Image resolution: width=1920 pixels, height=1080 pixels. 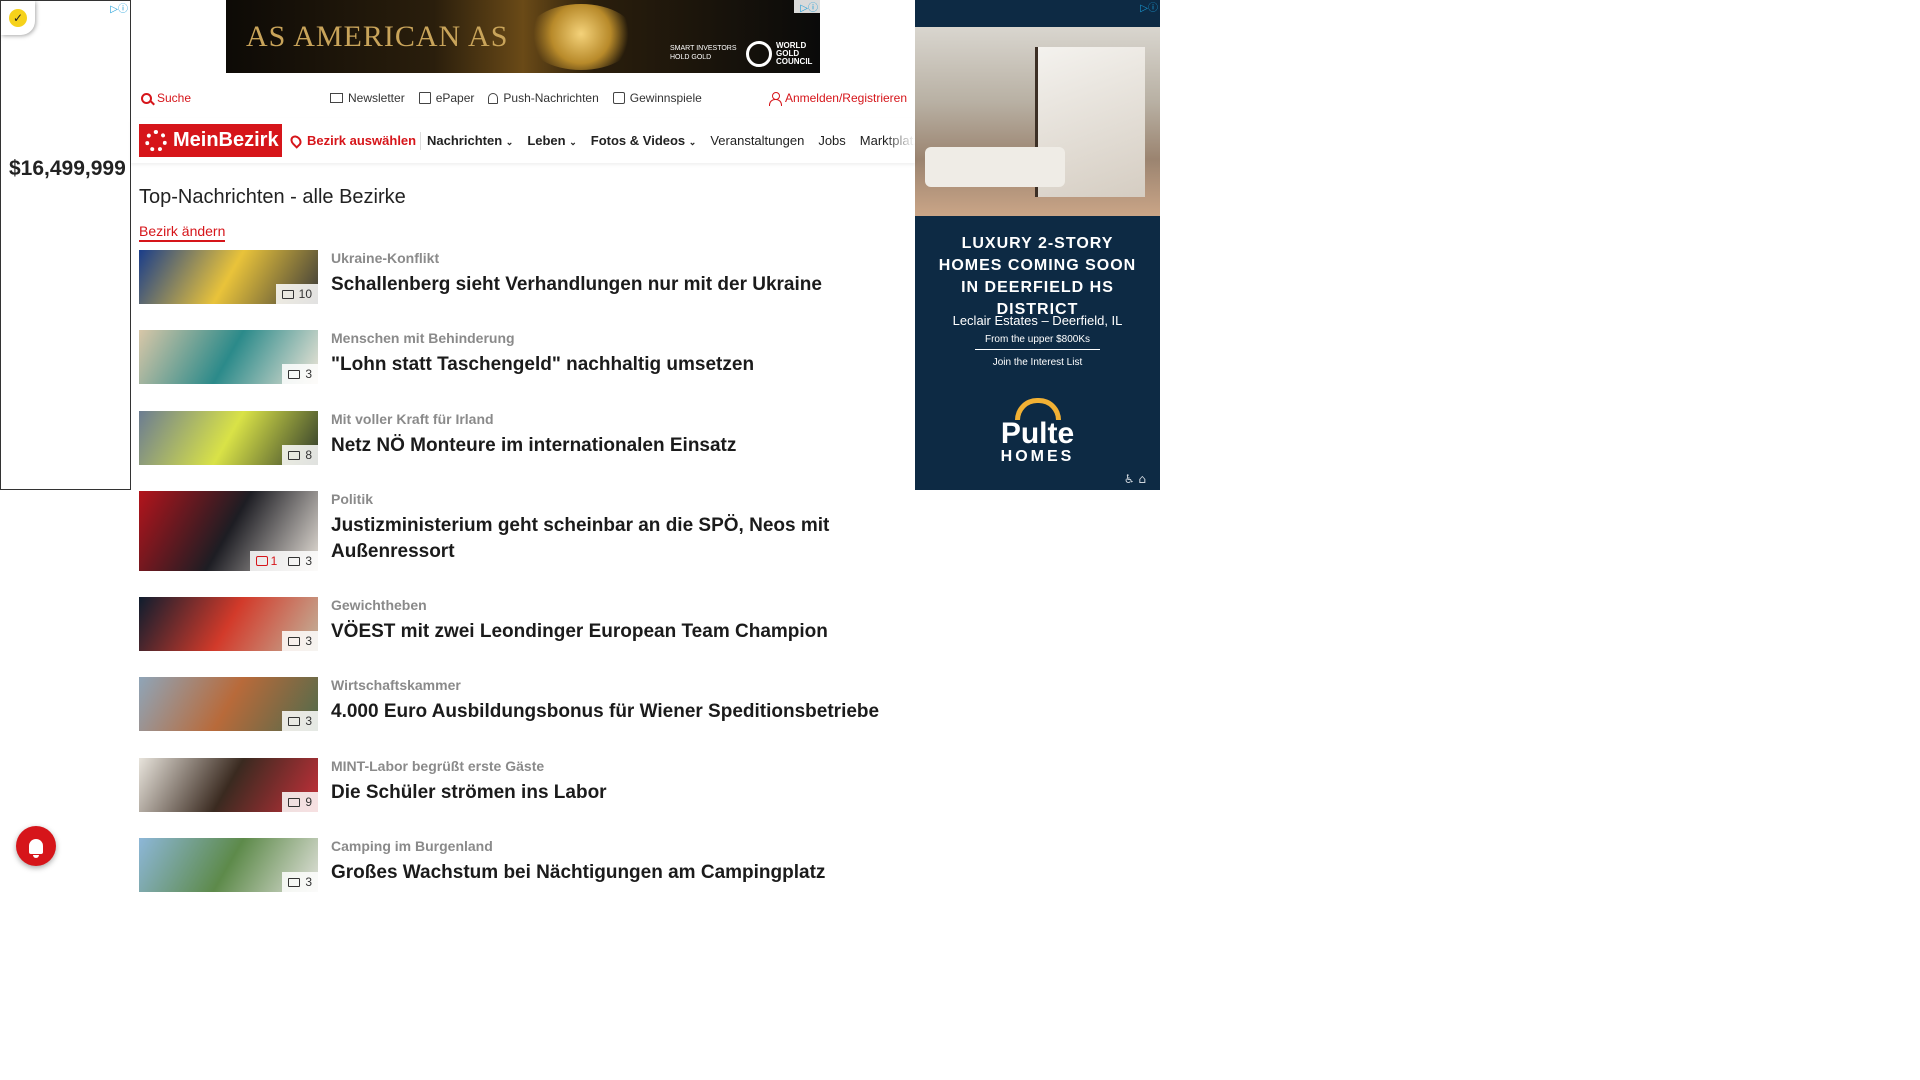 What do you see at coordinates (228, 438) in the screenshot?
I see `article-thumbnail: 8` at bounding box center [228, 438].